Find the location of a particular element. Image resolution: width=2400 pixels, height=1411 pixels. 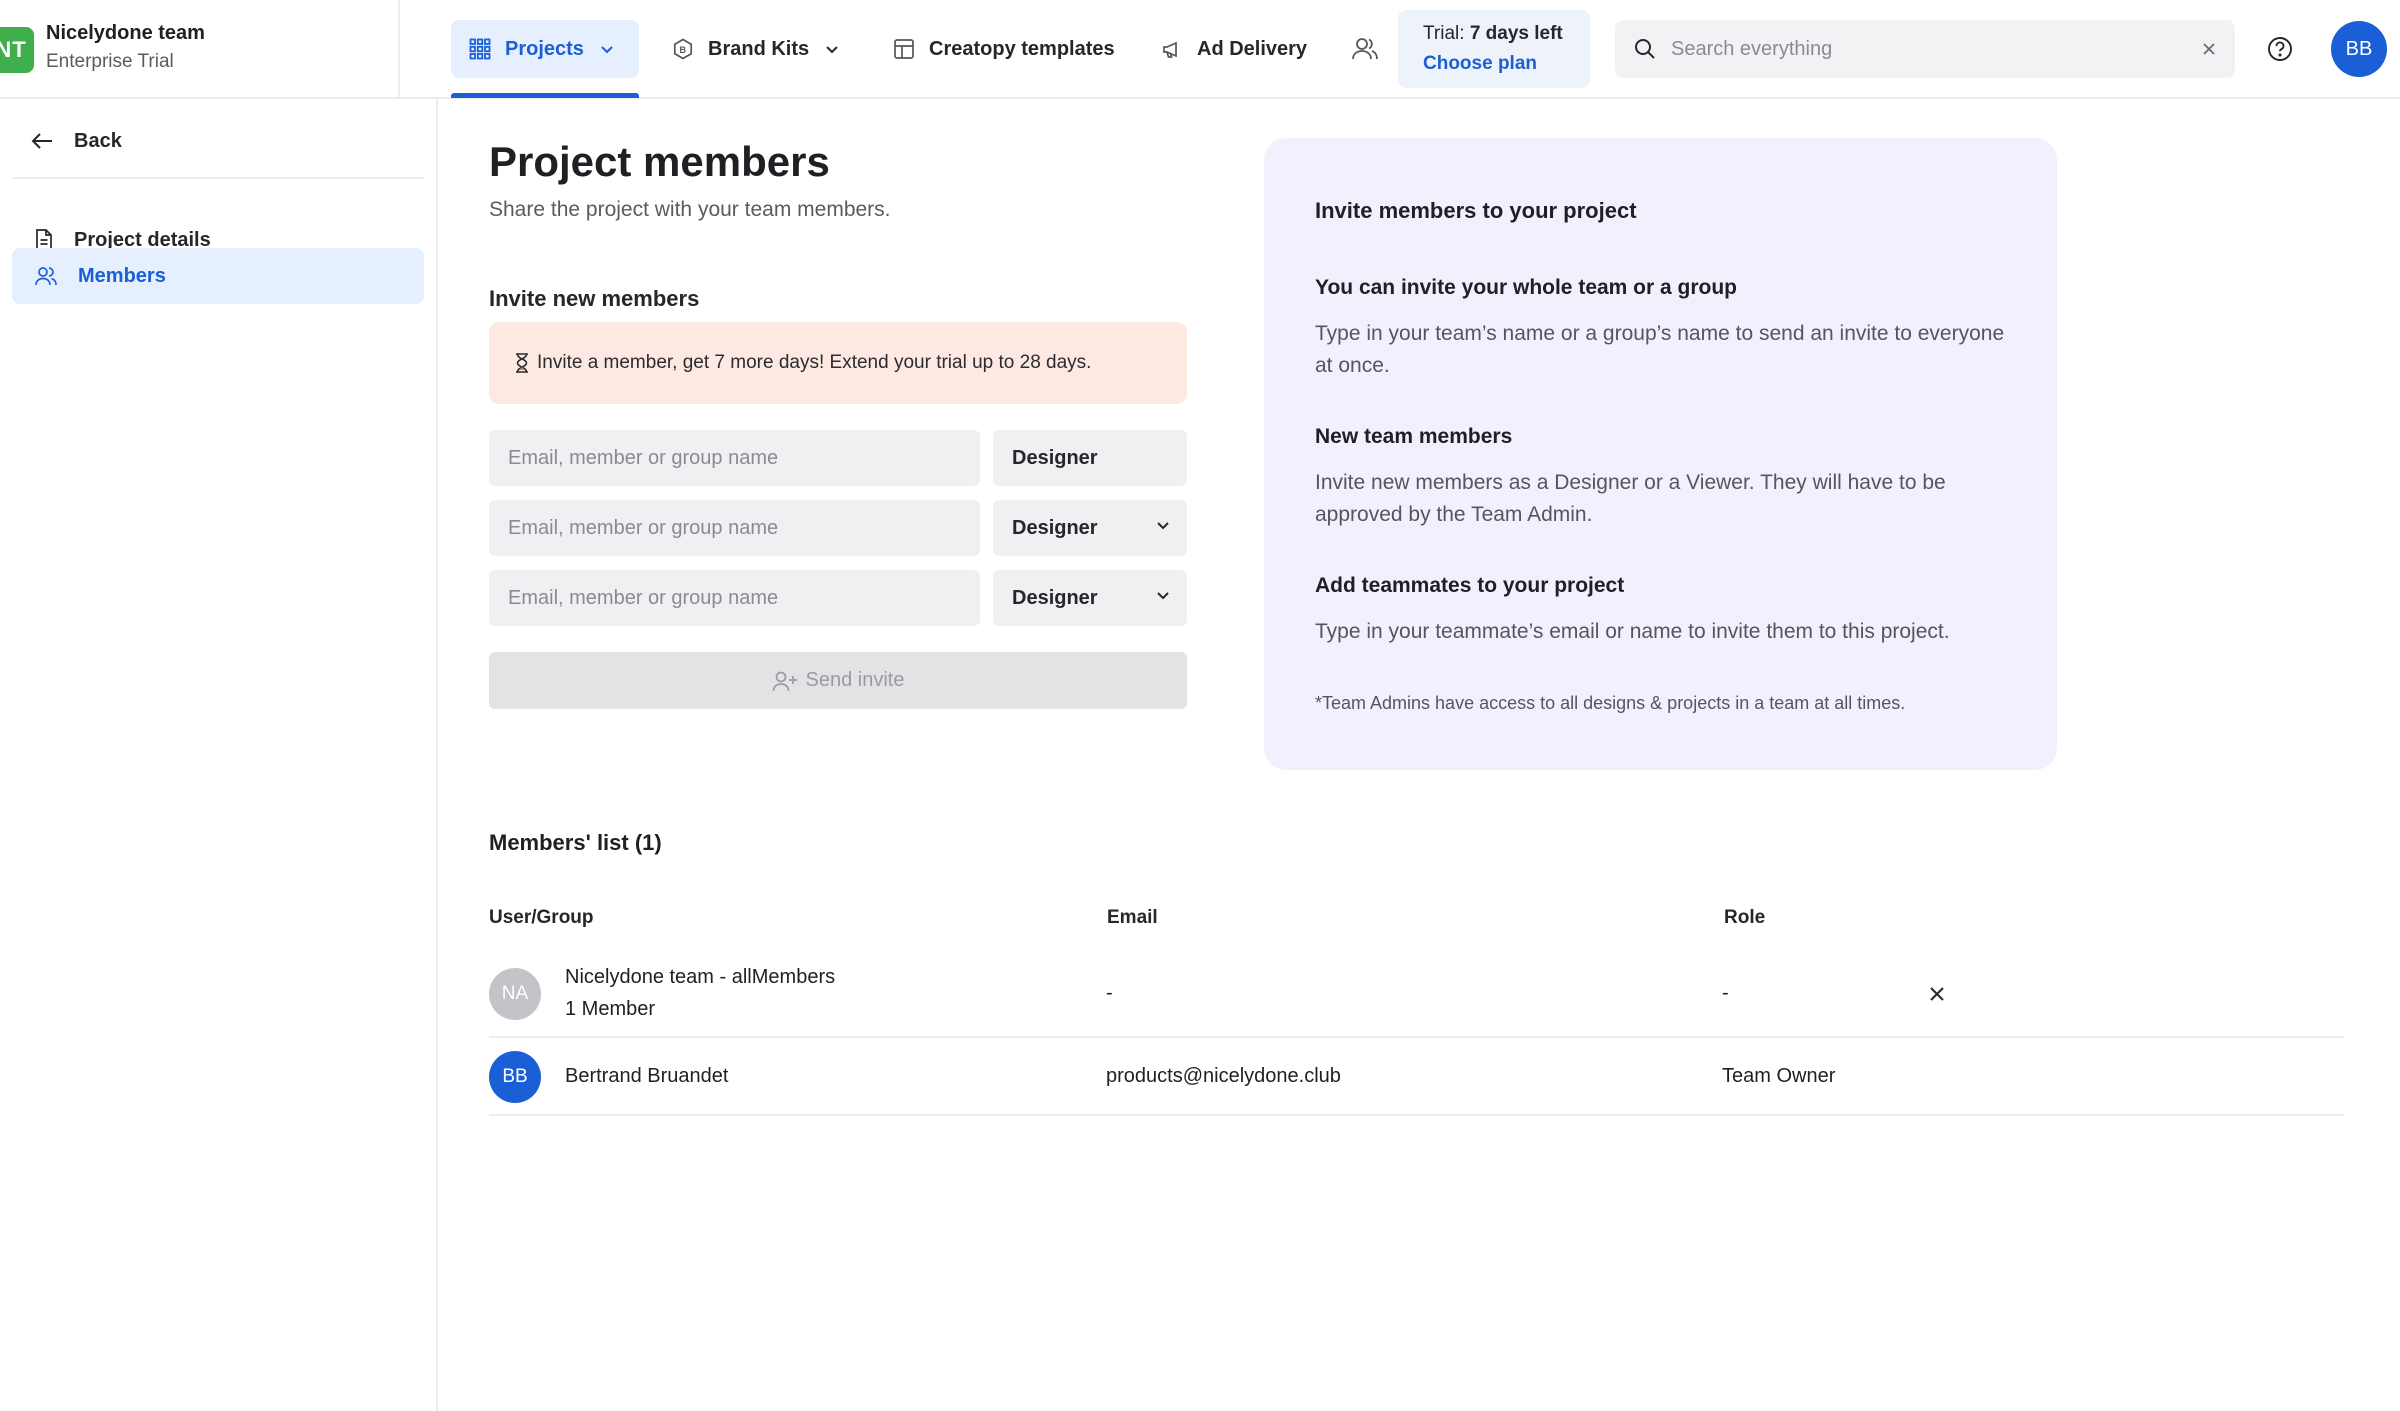

search-bar is located at coordinates (1925, 49).